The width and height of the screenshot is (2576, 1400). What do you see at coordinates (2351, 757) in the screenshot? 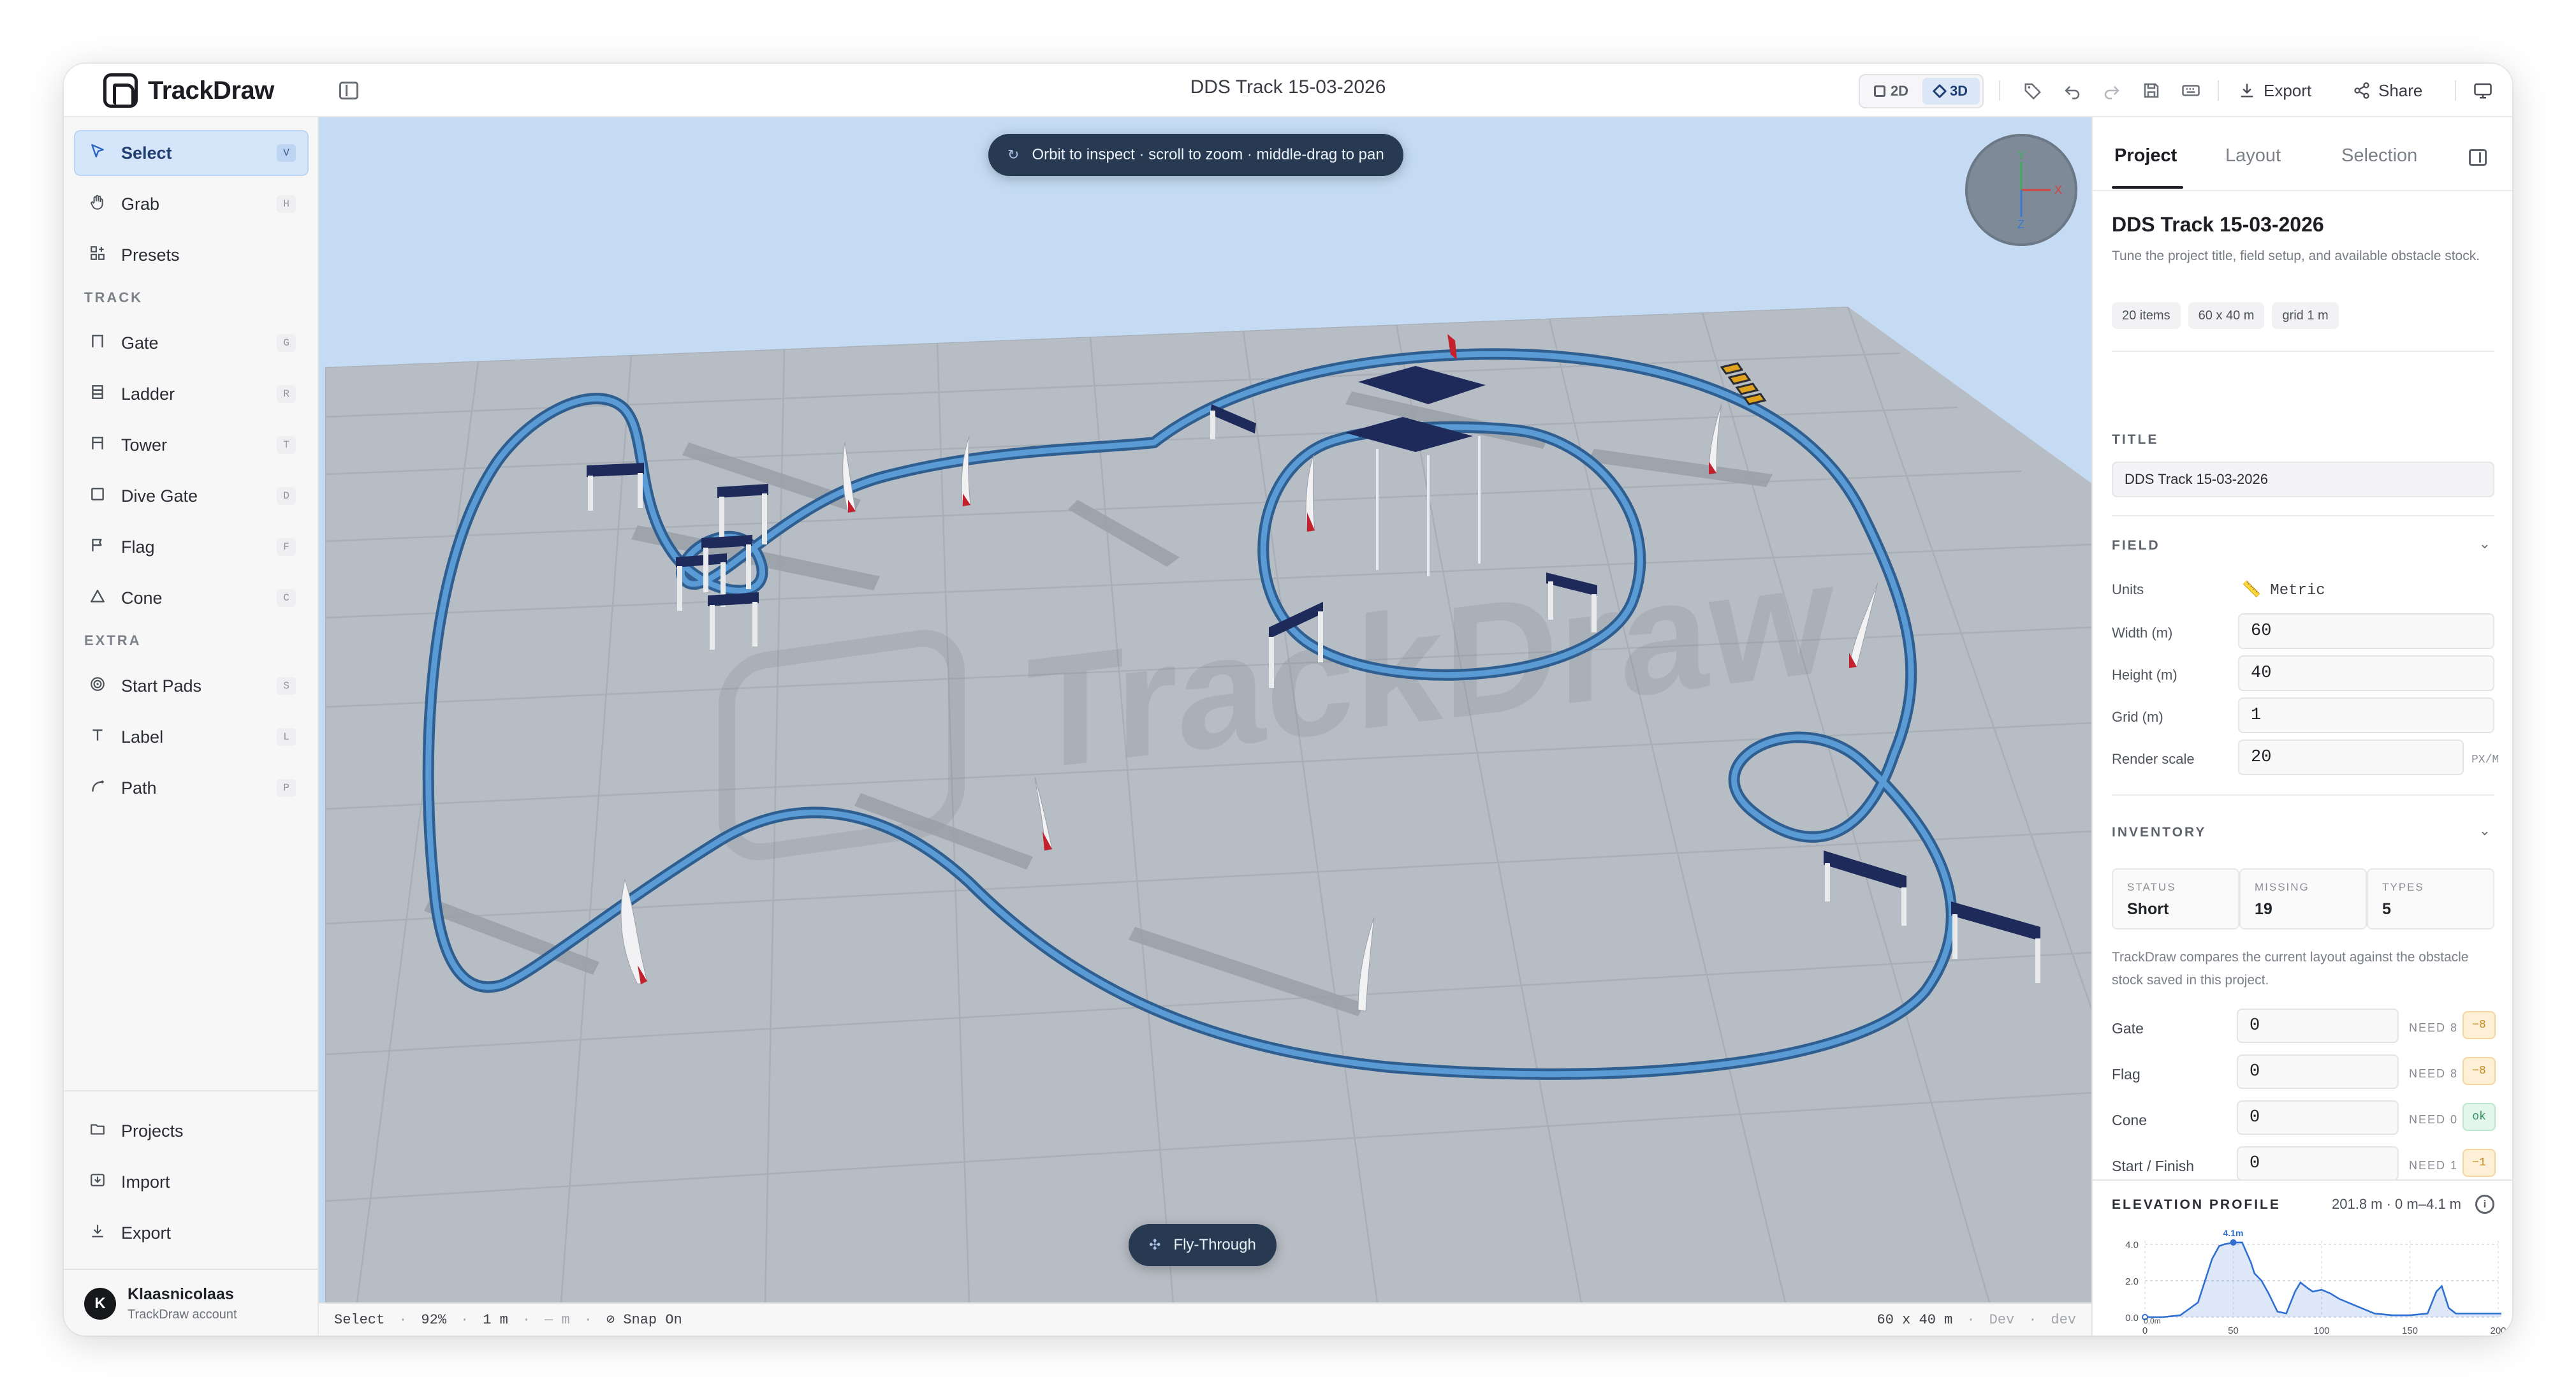
I see `render-scale-input: 20` at bounding box center [2351, 757].